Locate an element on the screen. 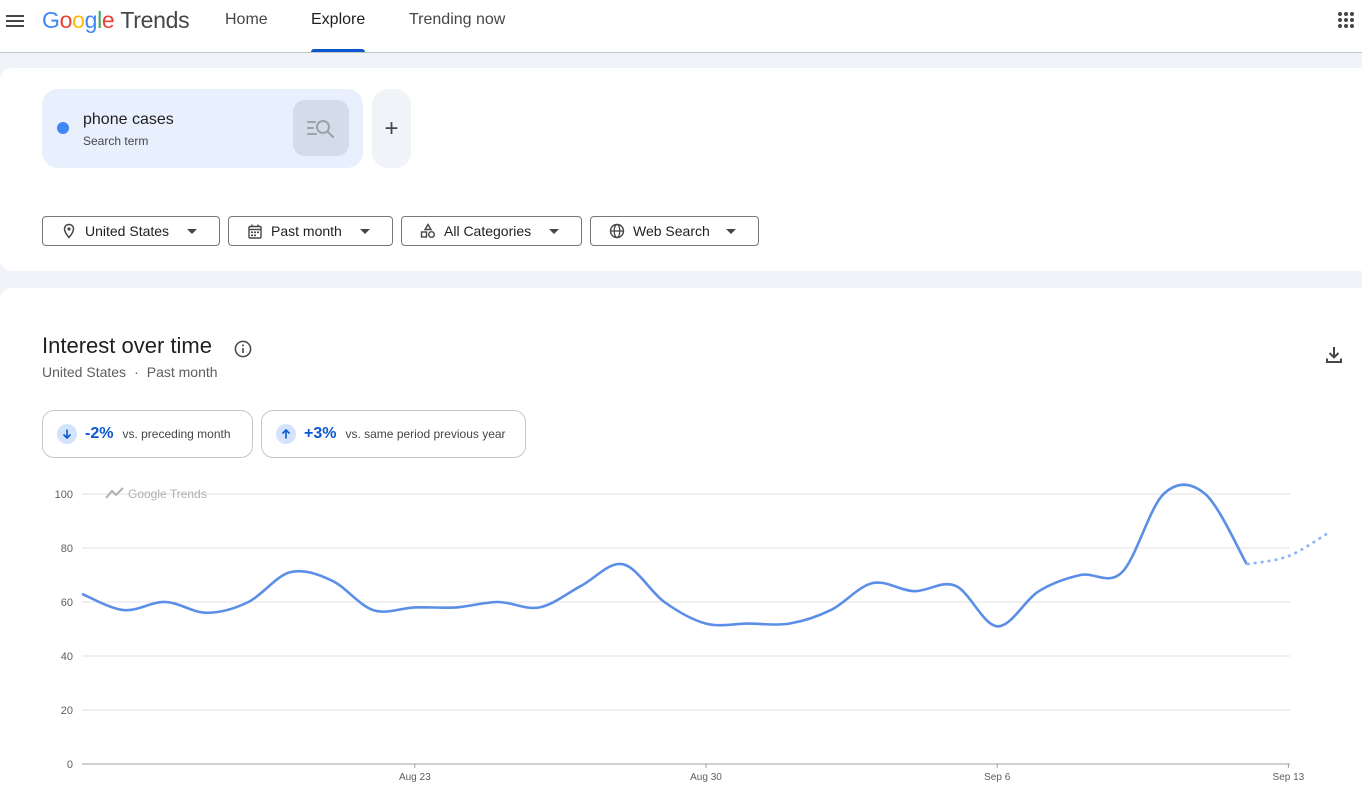 The width and height of the screenshot is (1362, 796). y-tick-label: 20 is located at coordinates (67, 711).